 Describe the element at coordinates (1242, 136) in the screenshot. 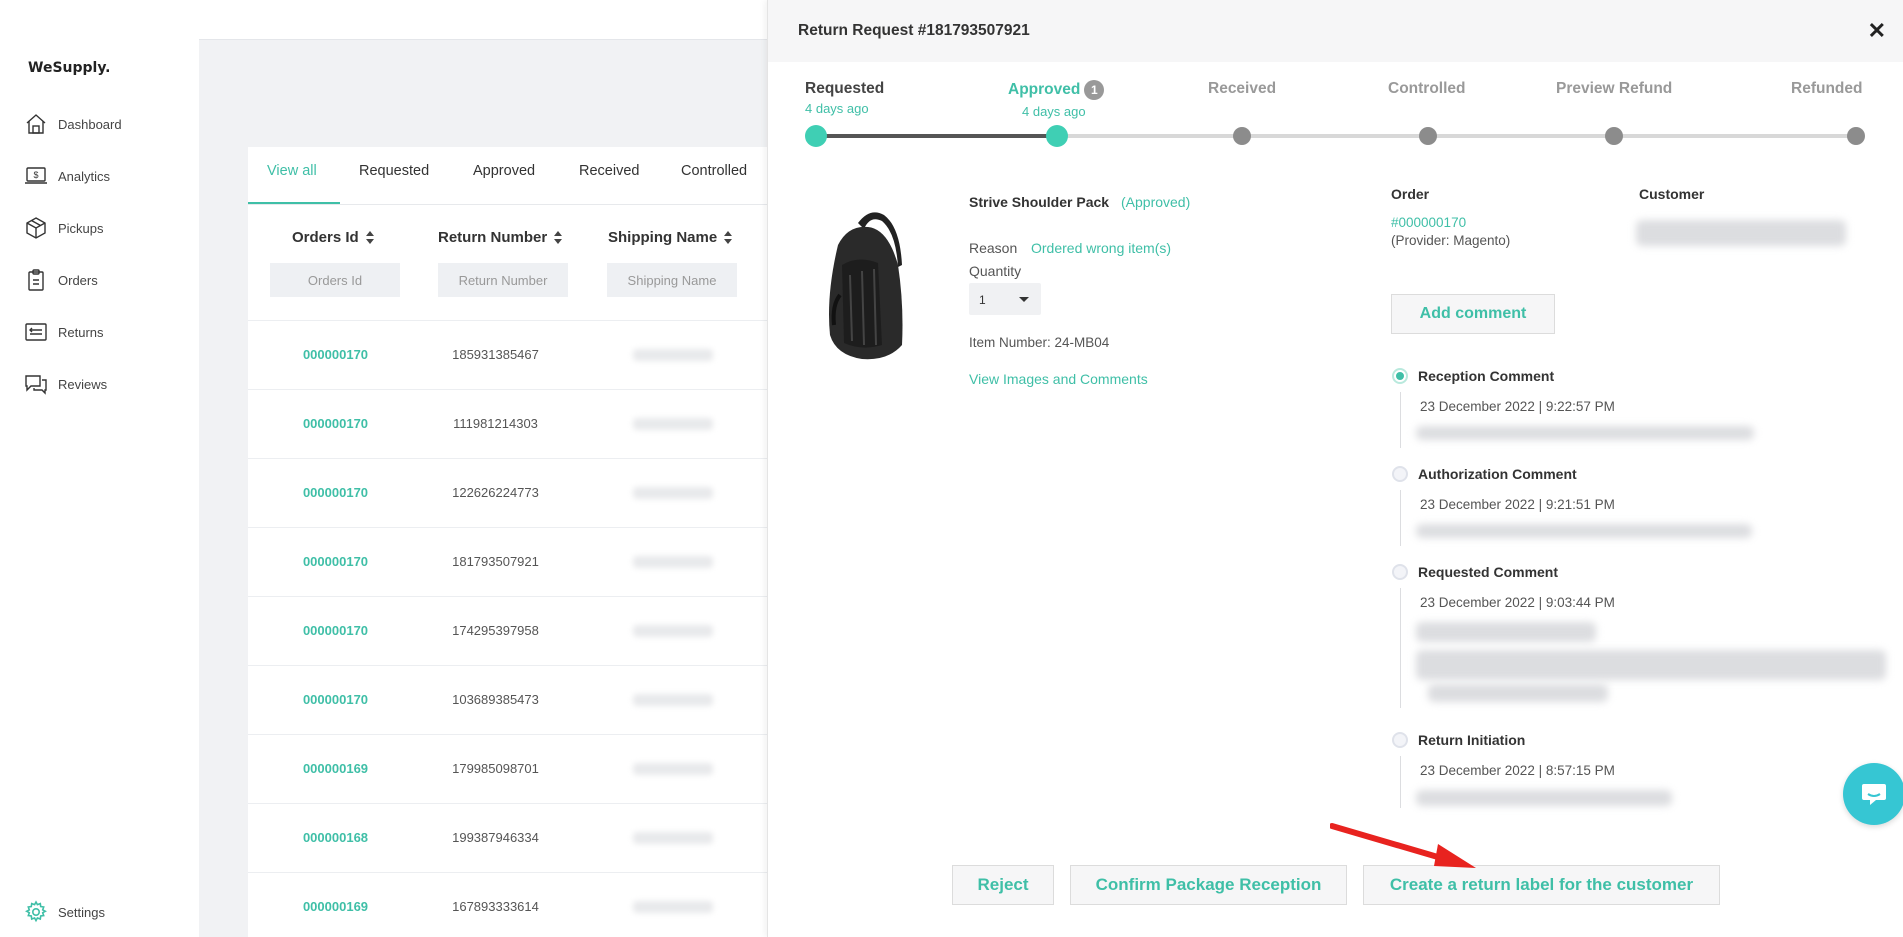

I see `step-dot-received` at that location.